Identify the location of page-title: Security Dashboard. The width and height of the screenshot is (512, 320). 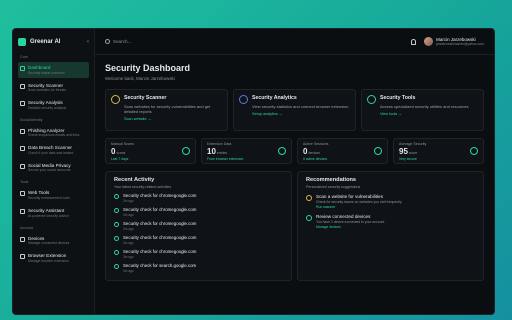
(148, 68).